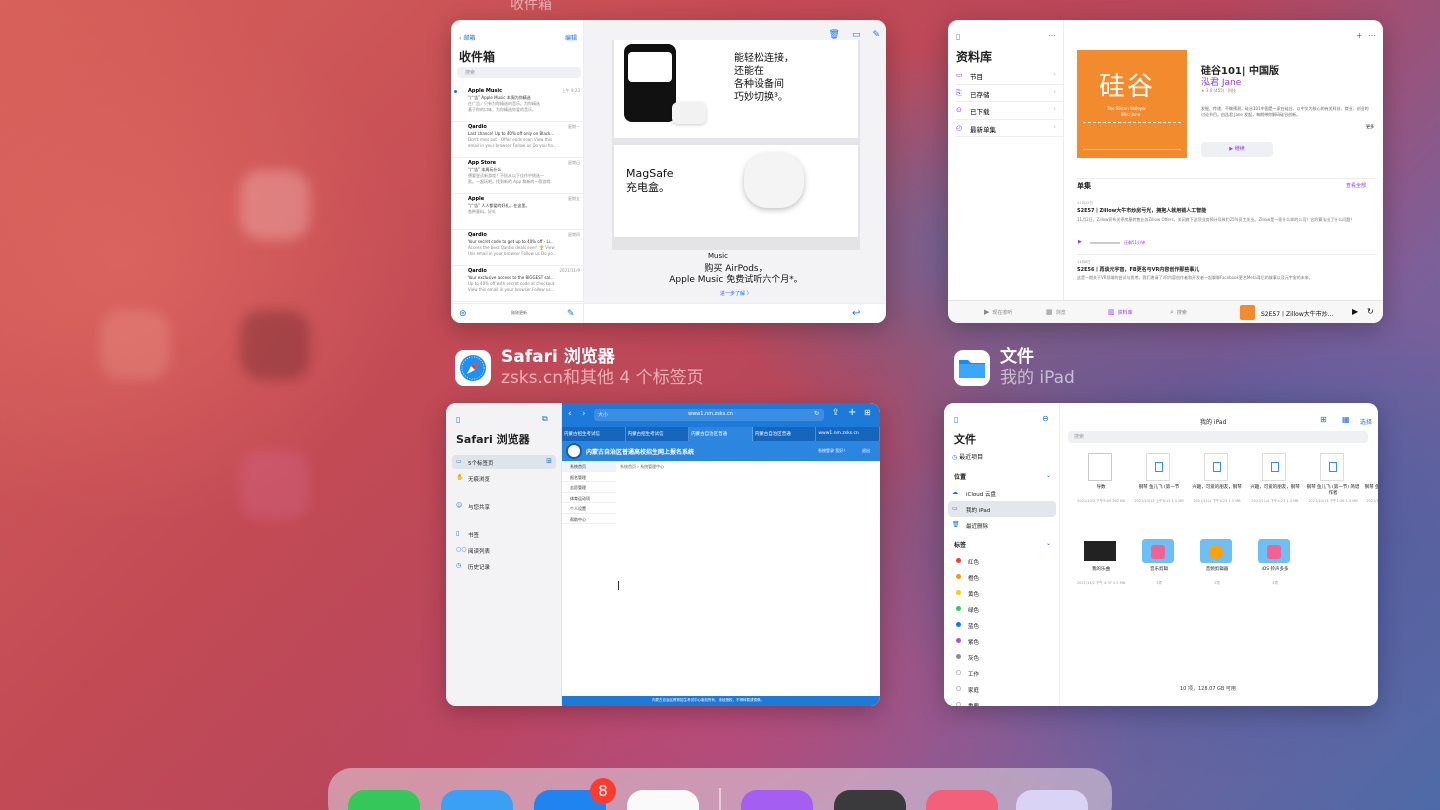 This screenshot has height=810, width=1440. I want to click on add-icon: +, so click(1359, 35).